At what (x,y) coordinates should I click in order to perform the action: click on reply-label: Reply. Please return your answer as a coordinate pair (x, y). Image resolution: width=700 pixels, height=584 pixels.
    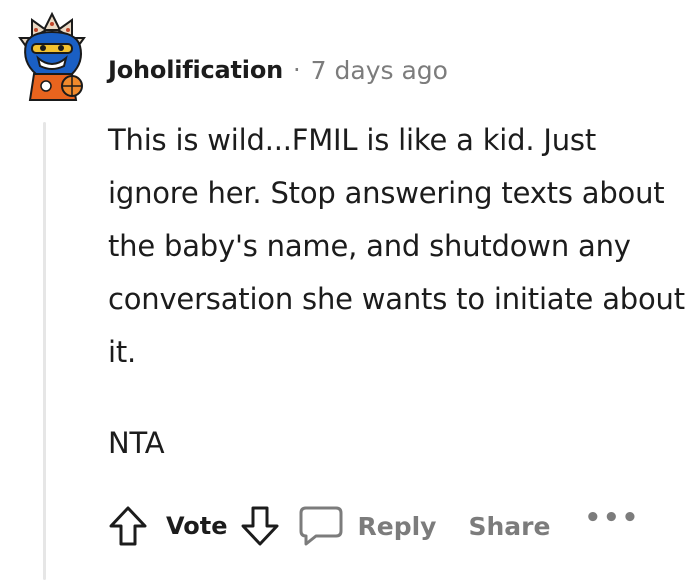
    Looking at the image, I should click on (397, 526).